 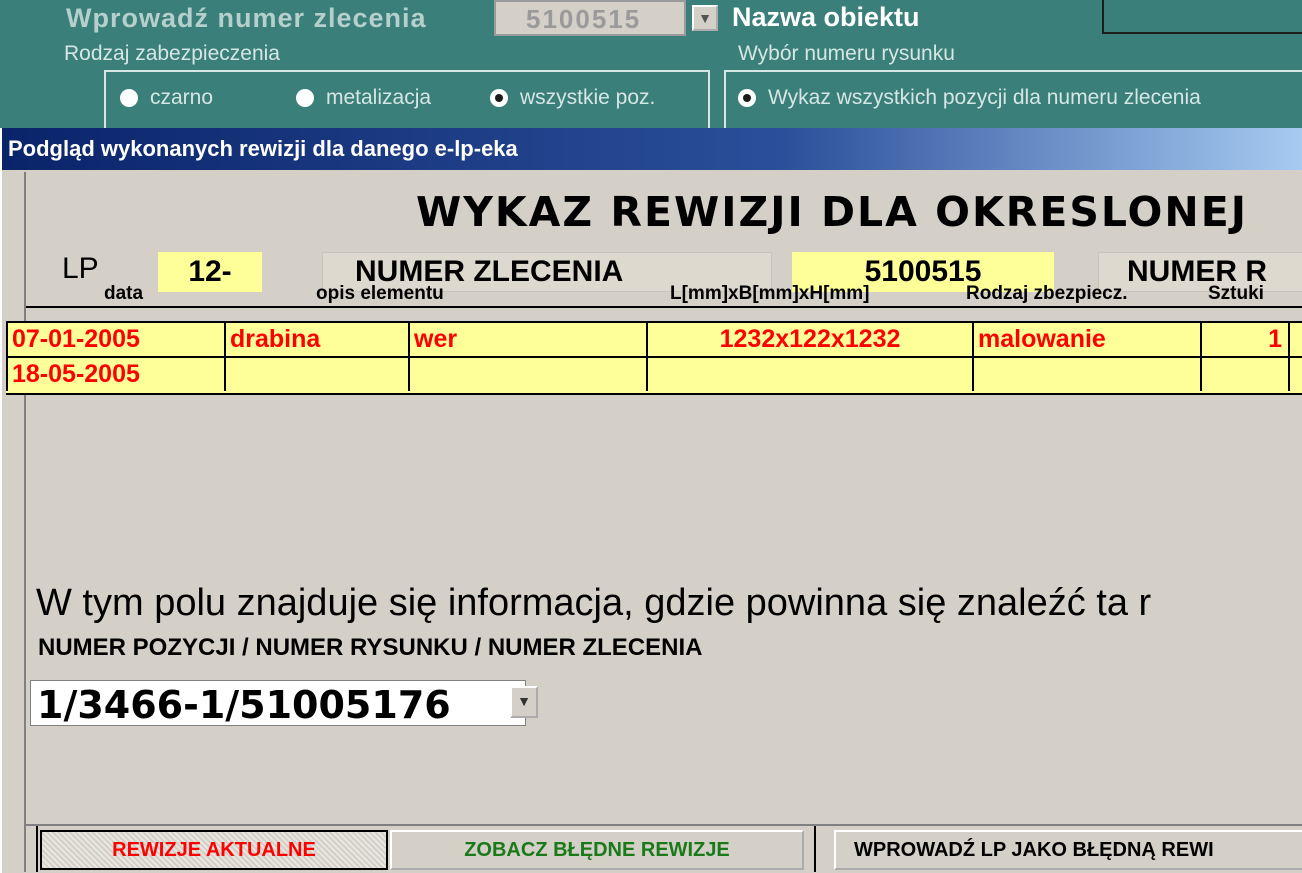 What do you see at coordinates (1202, 17) in the screenshot?
I see `object-name-field` at bounding box center [1202, 17].